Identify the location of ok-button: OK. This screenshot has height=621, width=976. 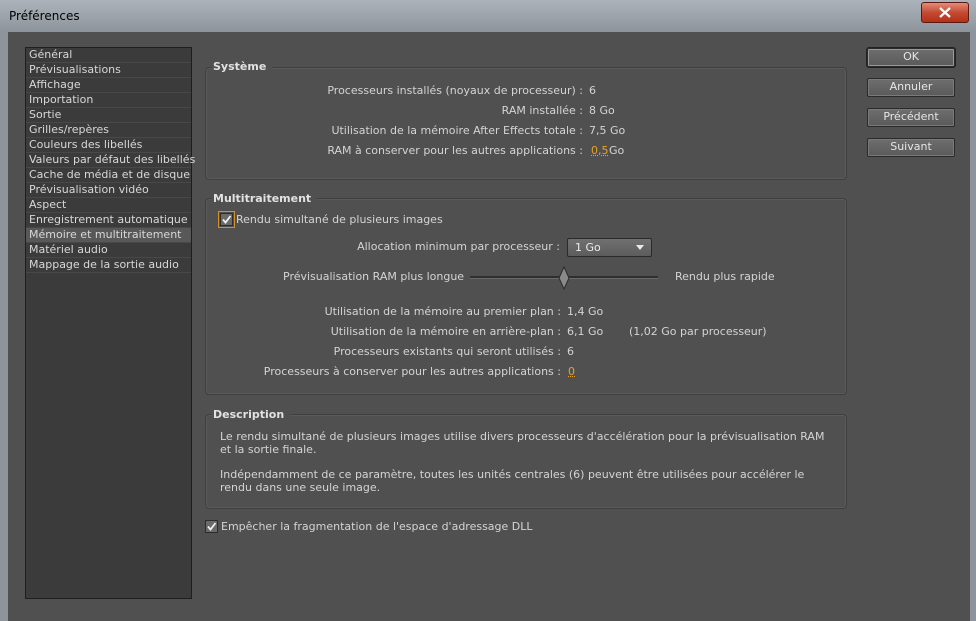
(911, 57).